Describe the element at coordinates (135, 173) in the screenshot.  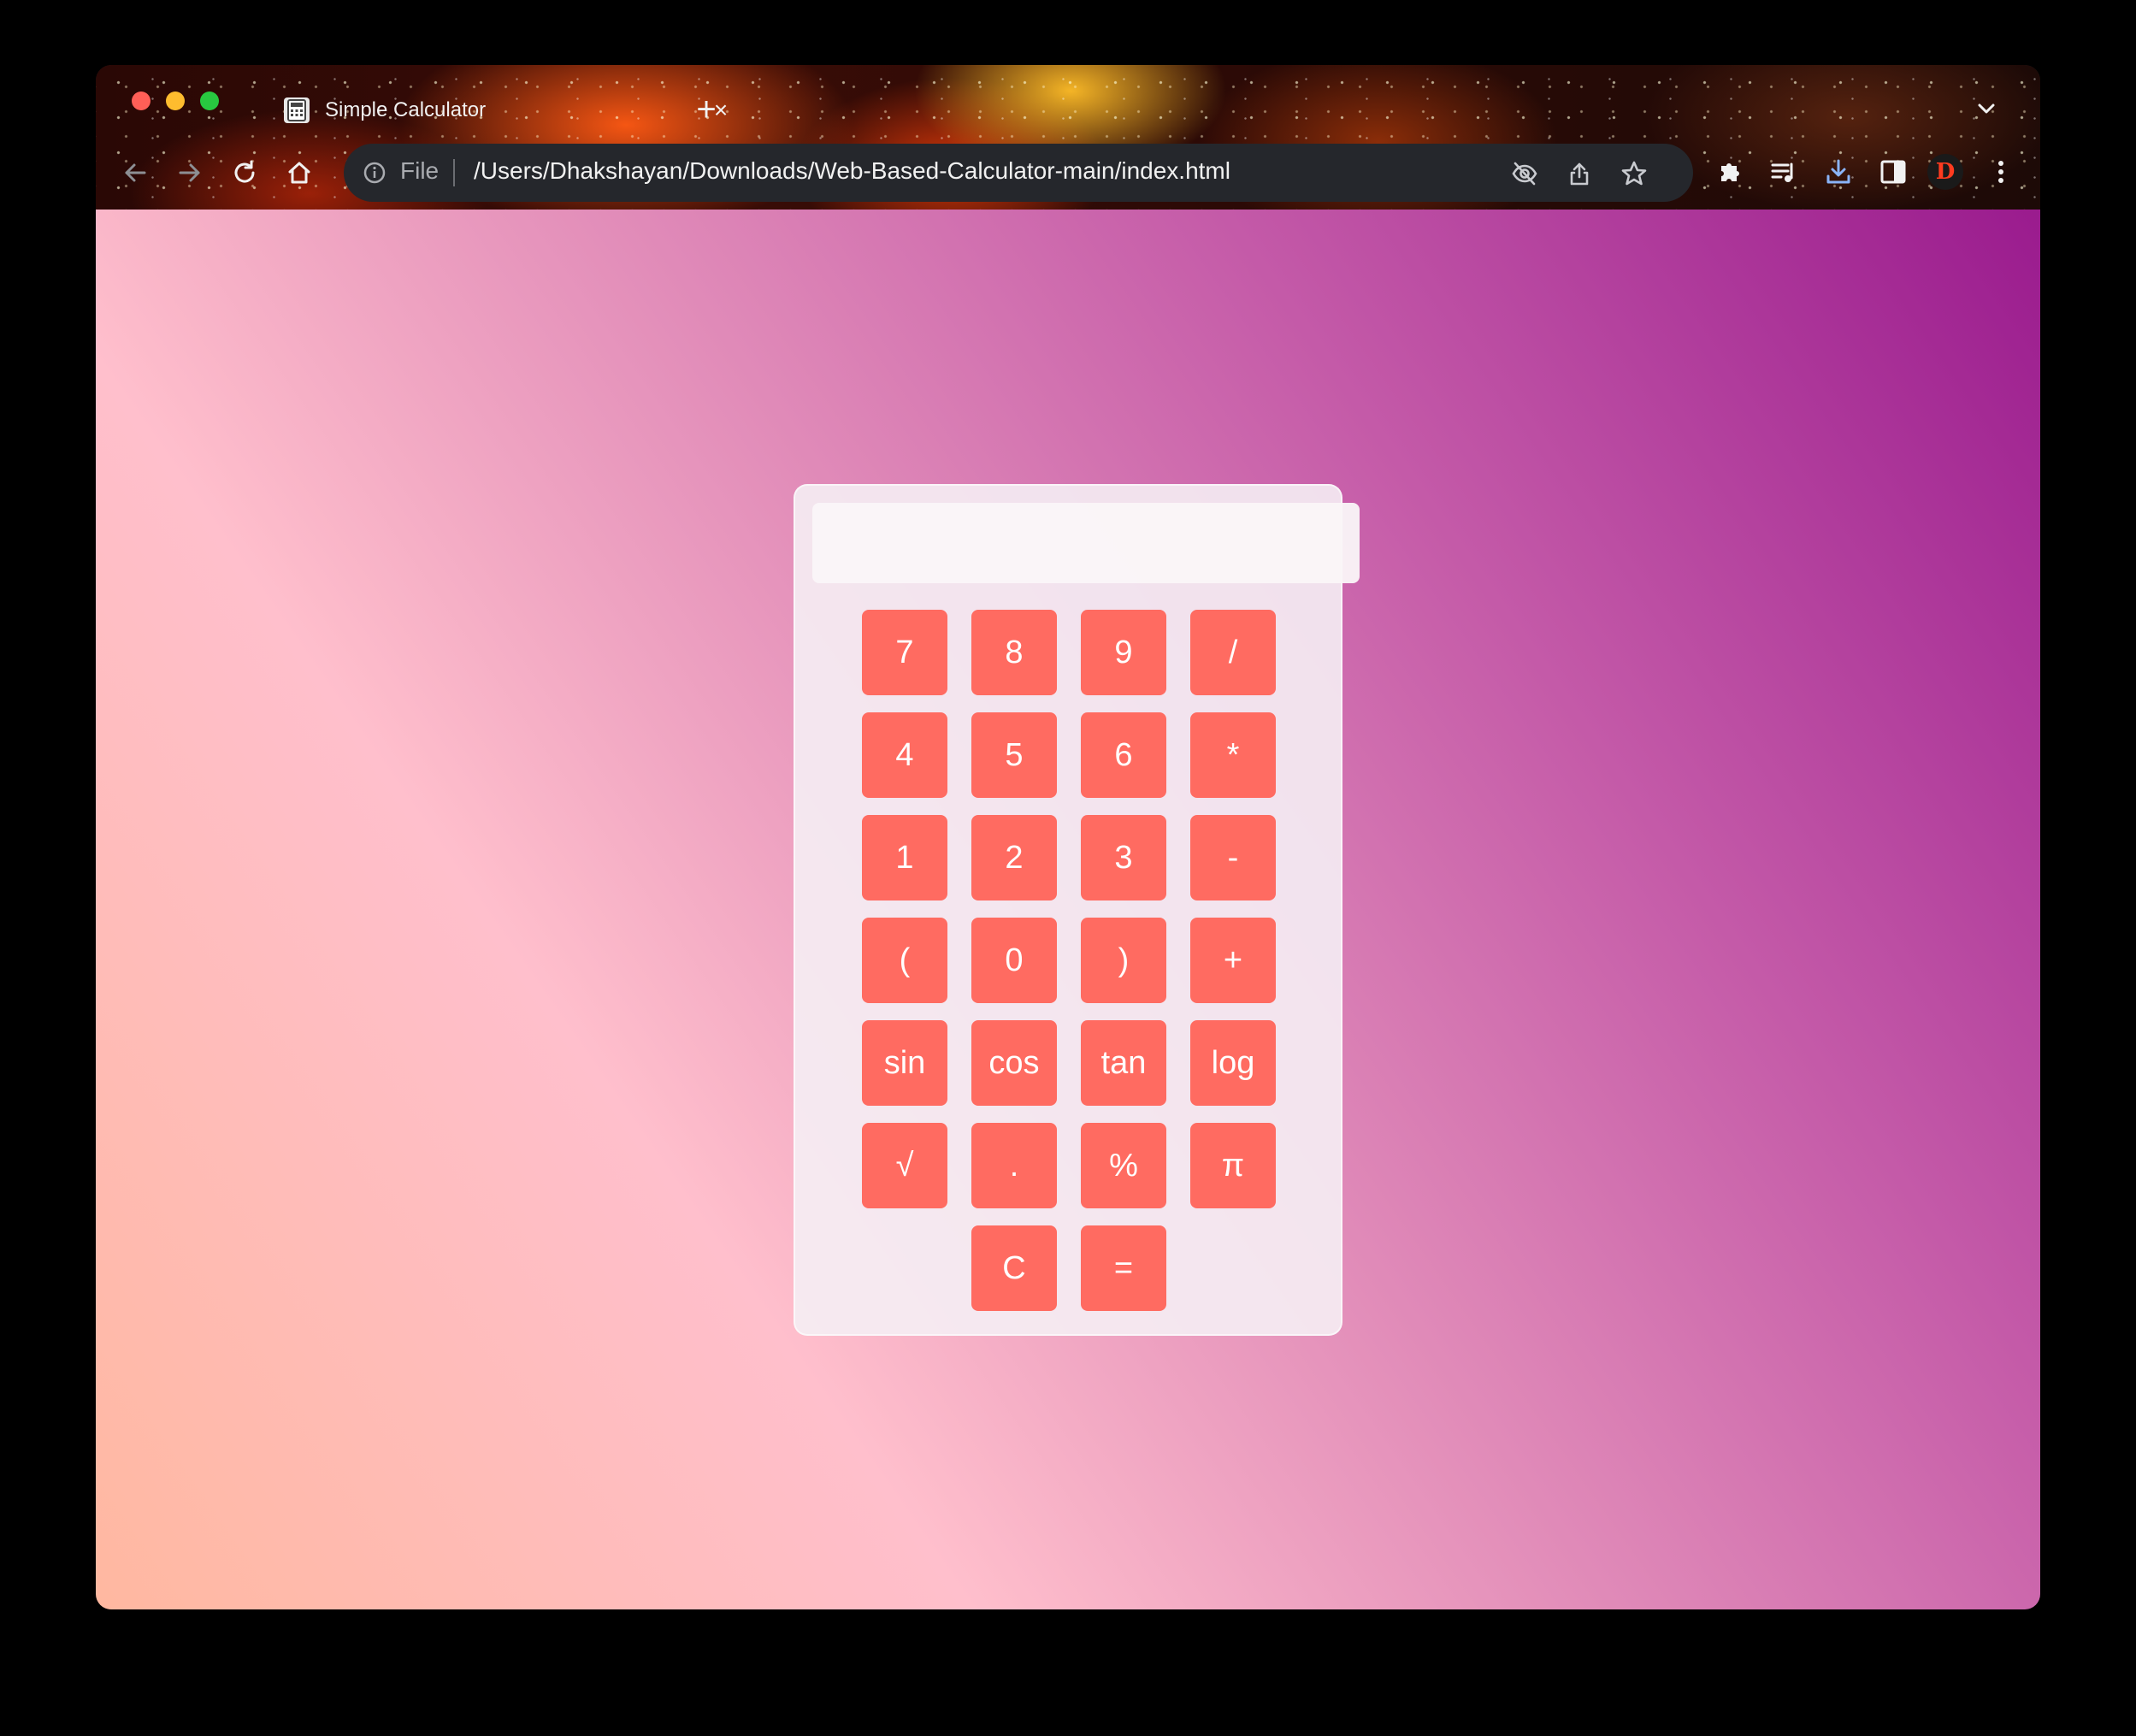
I see `back-arrow-icon` at that location.